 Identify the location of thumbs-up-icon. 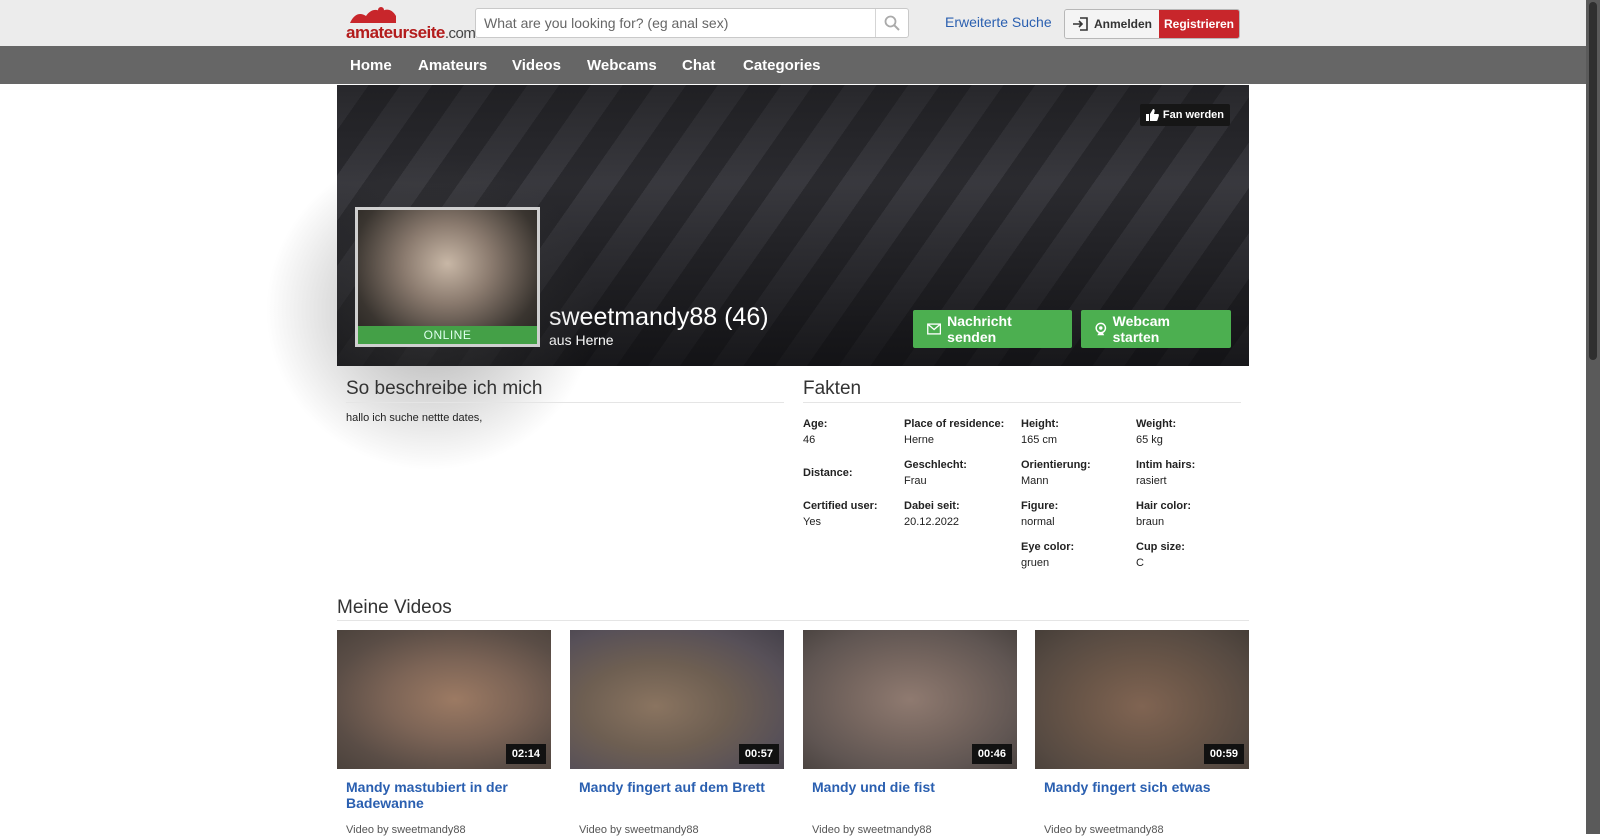
(1152, 115).